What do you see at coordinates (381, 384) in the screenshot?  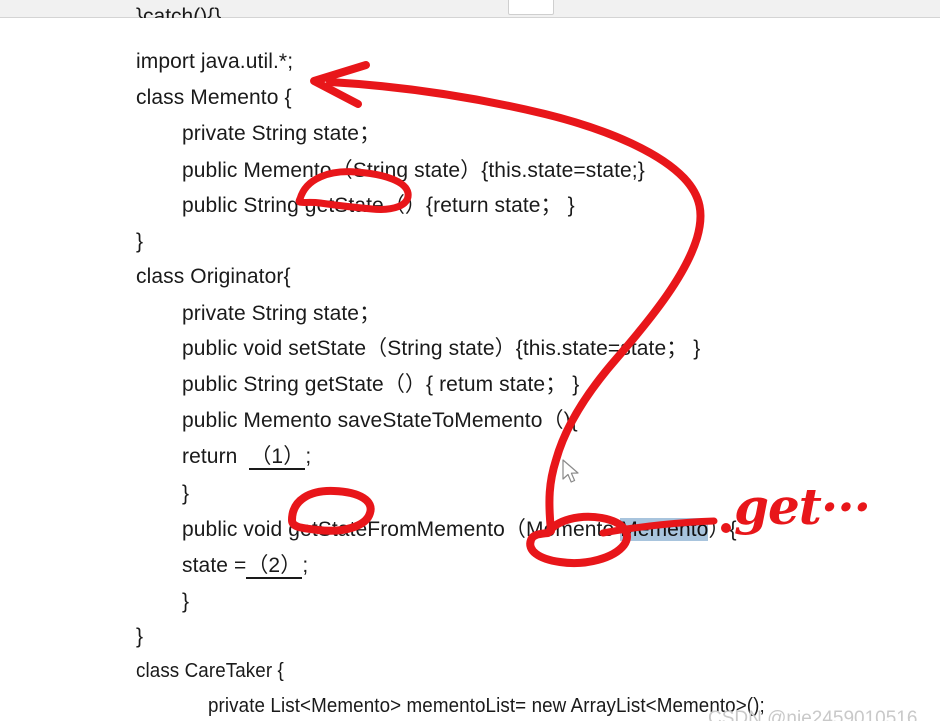 I see `code-line: public String getState（）{ retum state； }` at bounding box center [381, 384].